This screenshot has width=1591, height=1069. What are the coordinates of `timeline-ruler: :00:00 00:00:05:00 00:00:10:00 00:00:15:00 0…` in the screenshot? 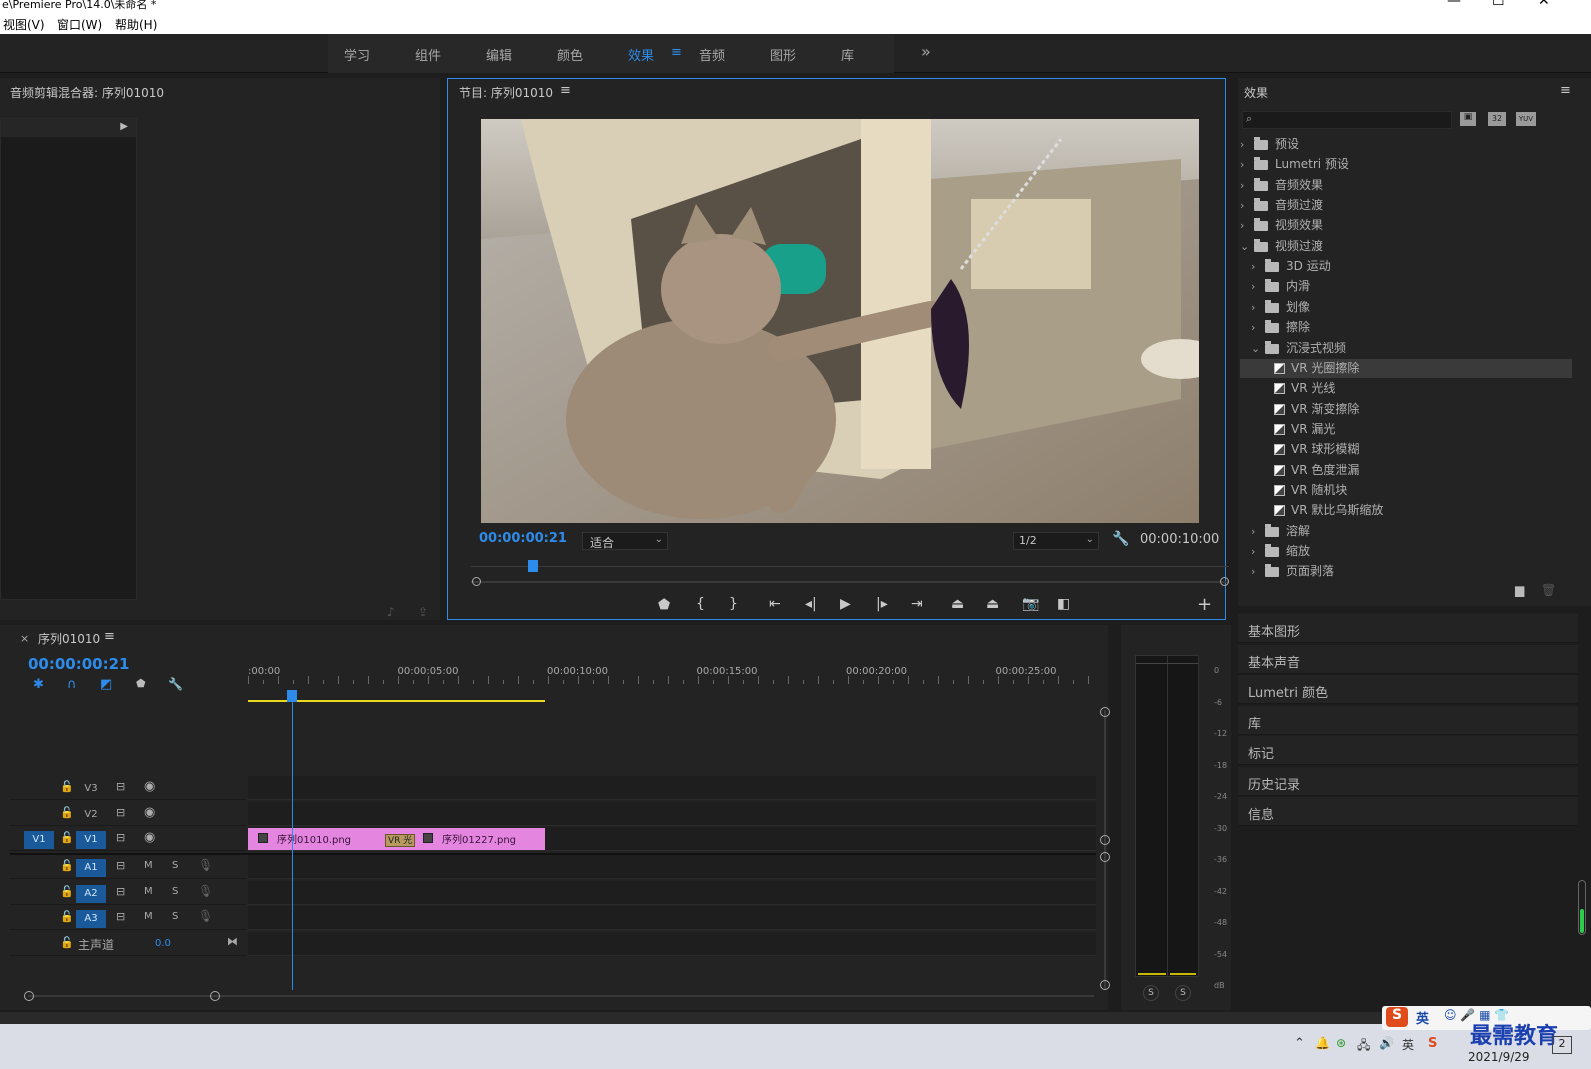 It's located at (672, 684).